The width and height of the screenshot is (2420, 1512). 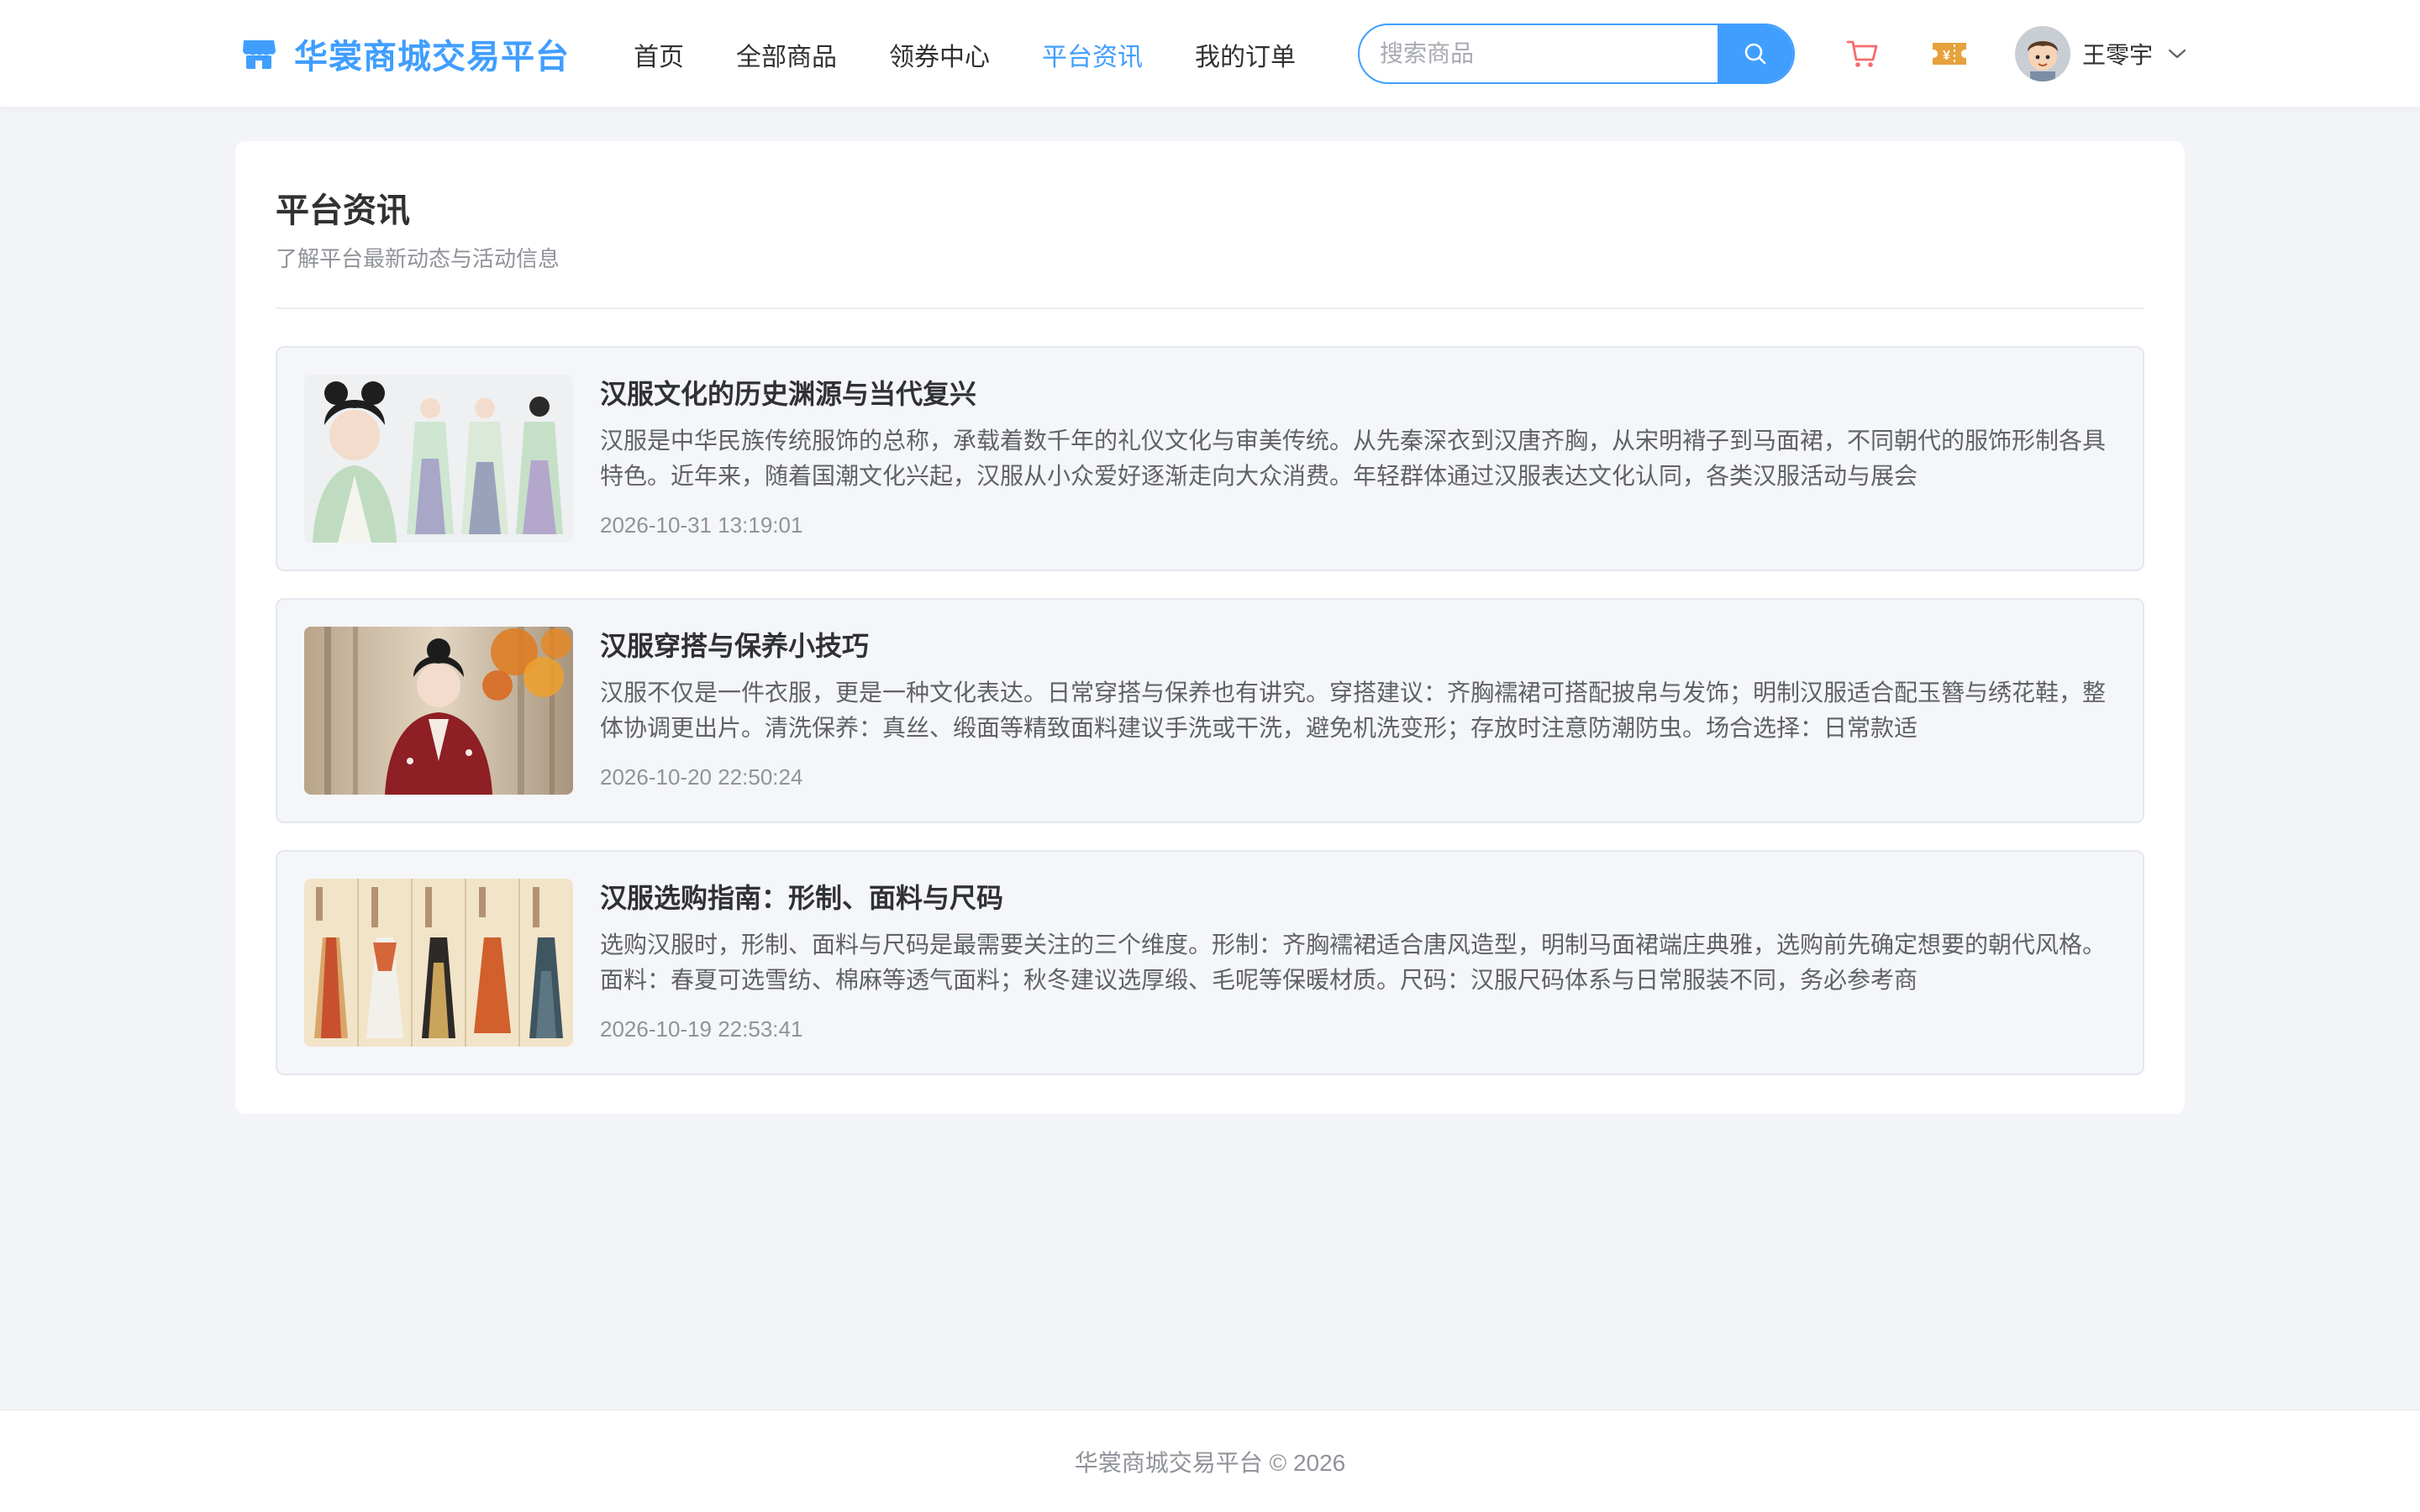 I want to click on cart-button, so click(x=1862, y=54).